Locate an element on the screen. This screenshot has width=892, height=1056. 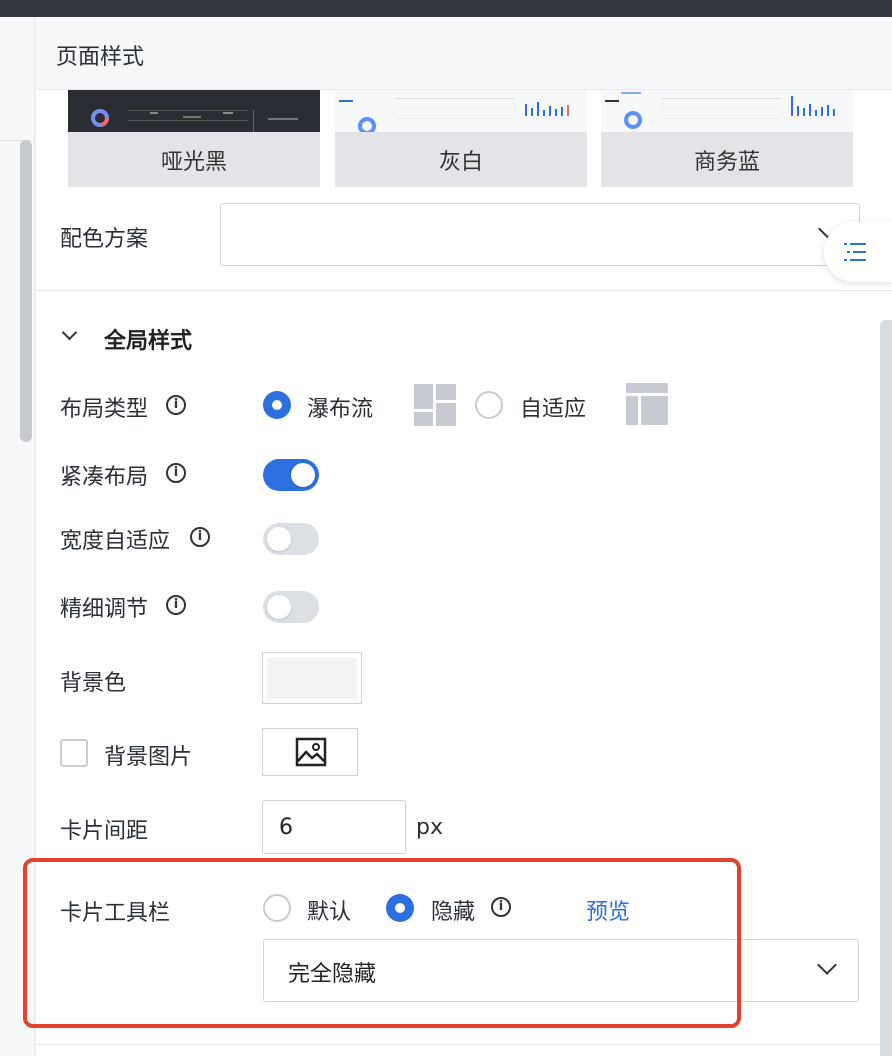
background-color-swatch is located at coordinates (312, 678).